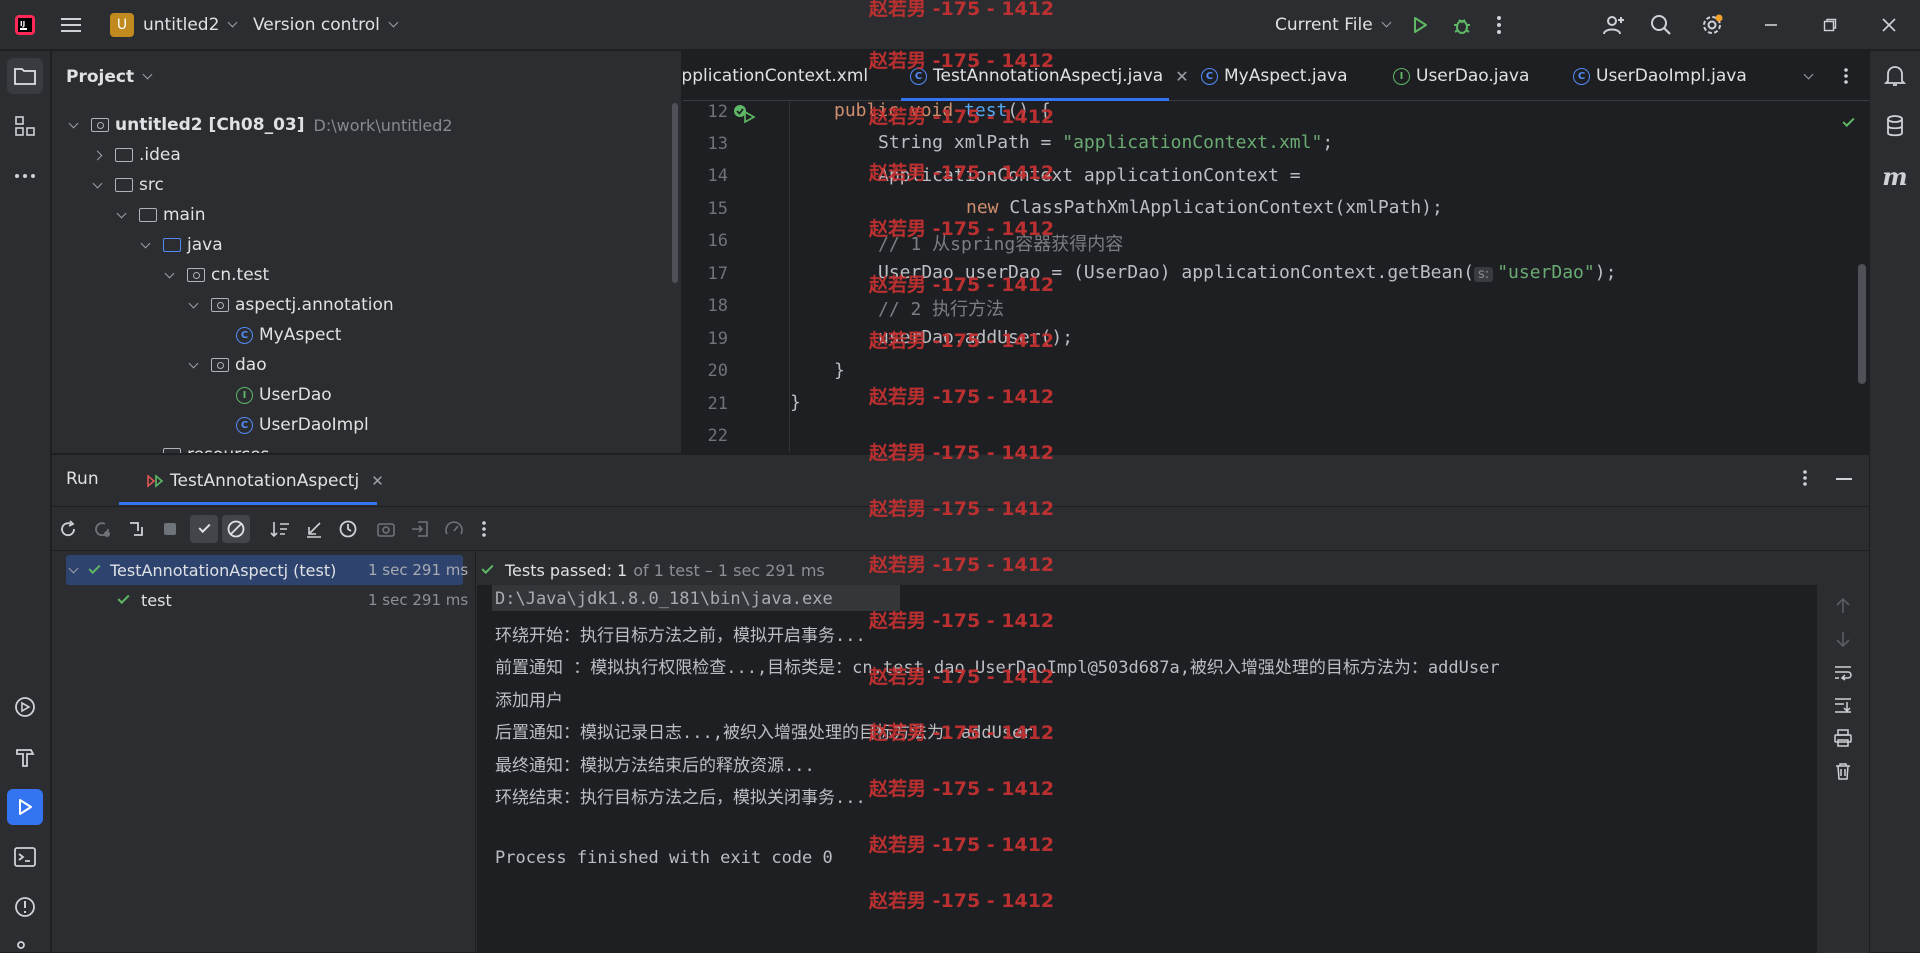 Image resolution: width=1920 pixels, height=953 pixels. What do you see at coordinates (795, 402) in the screenshot?
I see `code-line-21: }` at bounding box center [795, 402].